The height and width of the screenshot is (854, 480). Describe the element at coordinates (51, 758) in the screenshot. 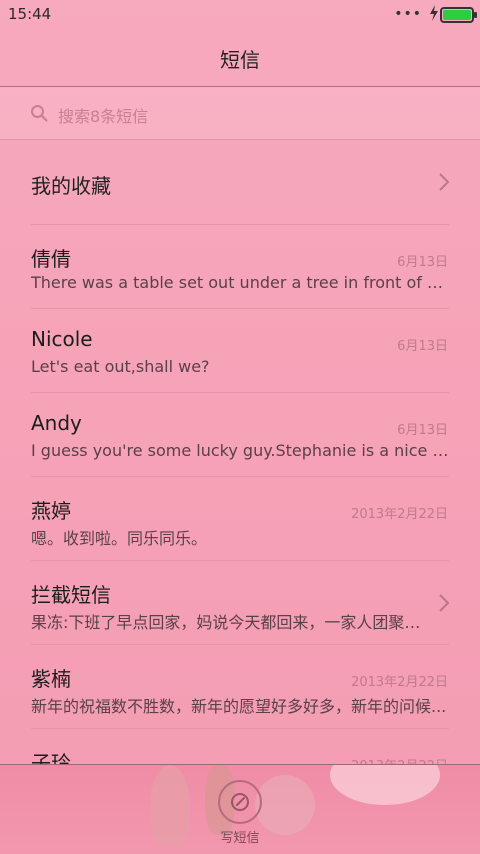

I see `contact-name: 子玲` at that location.